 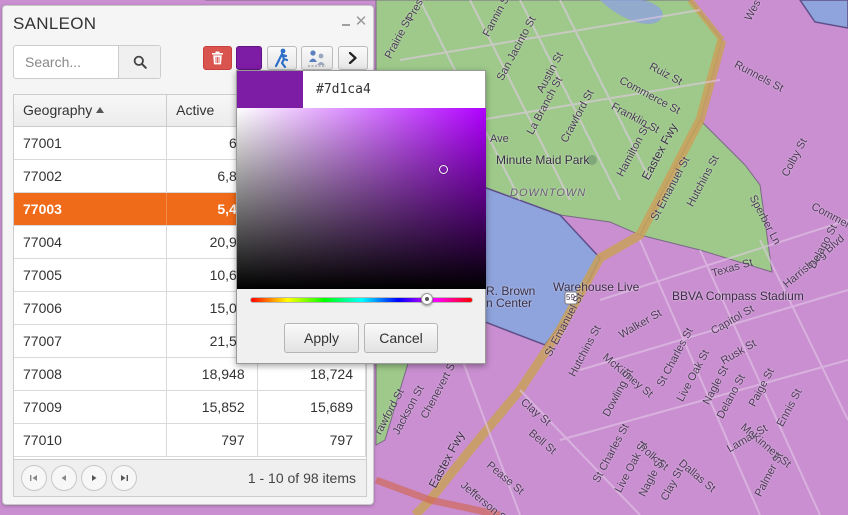 What do you see at coordinates (91, 440) in the screenshot?
I see `cell-geography: 77010` at bounding box center [91, 440].